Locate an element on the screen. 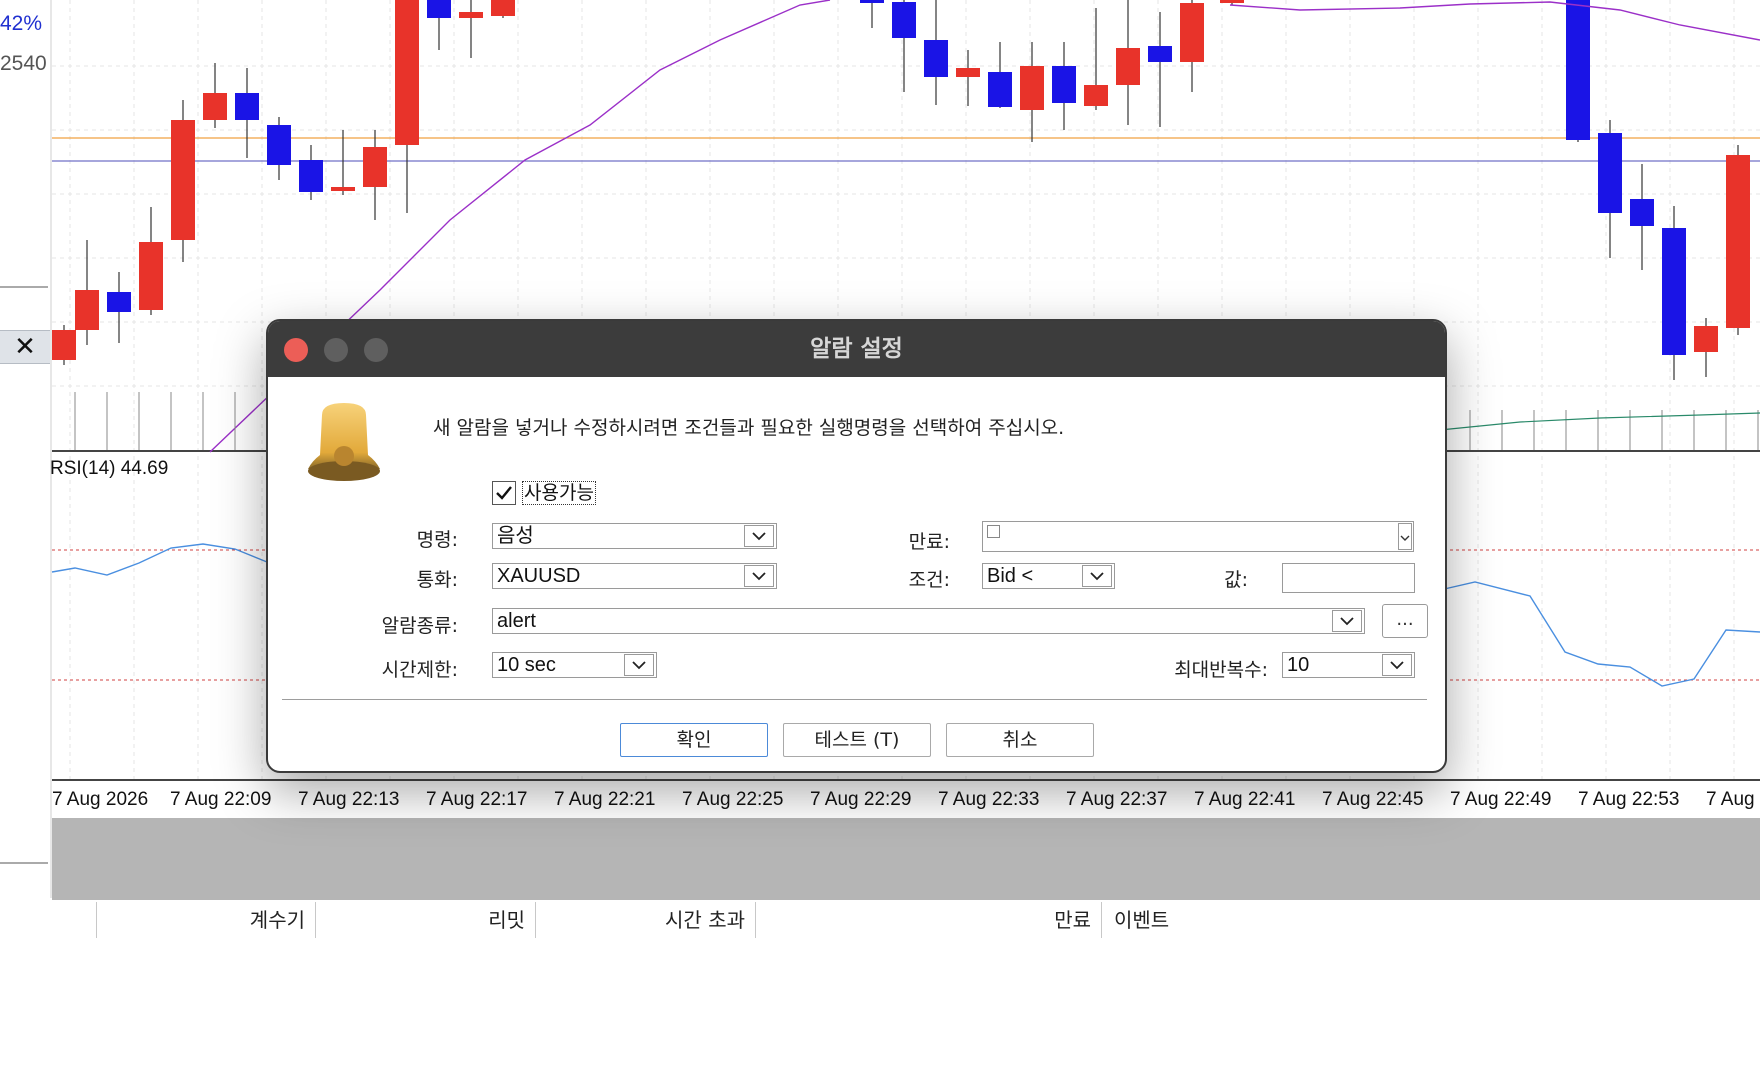 Image resolution: width=1760 pixels, height=1090 pixels. test-button: 테스트 (T) is located at coordinates (857, 740).